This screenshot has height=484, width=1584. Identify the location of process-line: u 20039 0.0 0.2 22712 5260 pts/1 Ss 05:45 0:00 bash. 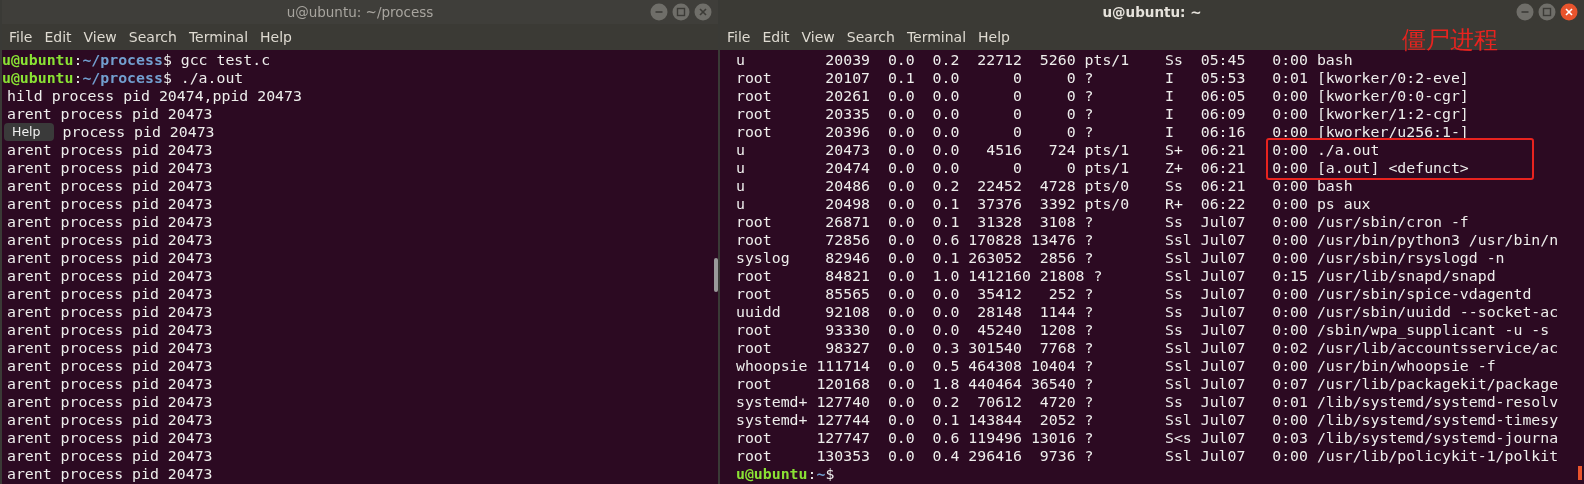
(1044, 60).